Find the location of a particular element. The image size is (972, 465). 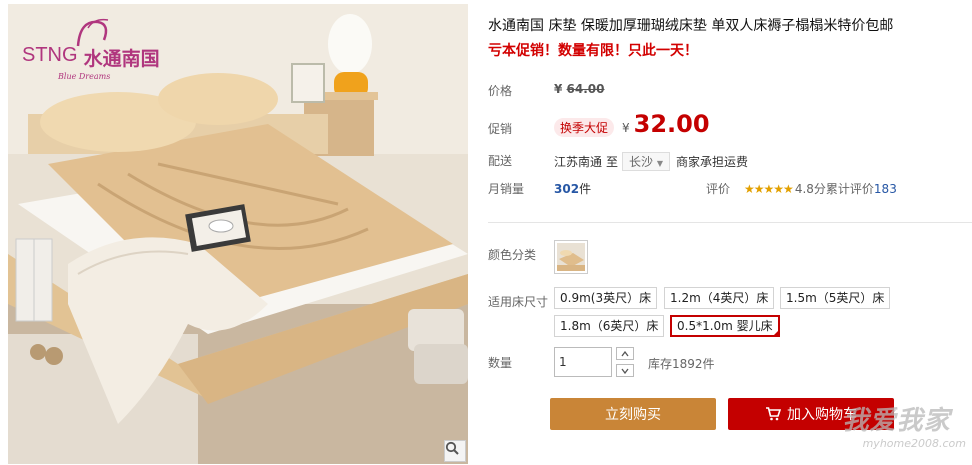

add-to-cart-label: 加入购物车 is located at coordinates (822, 415).